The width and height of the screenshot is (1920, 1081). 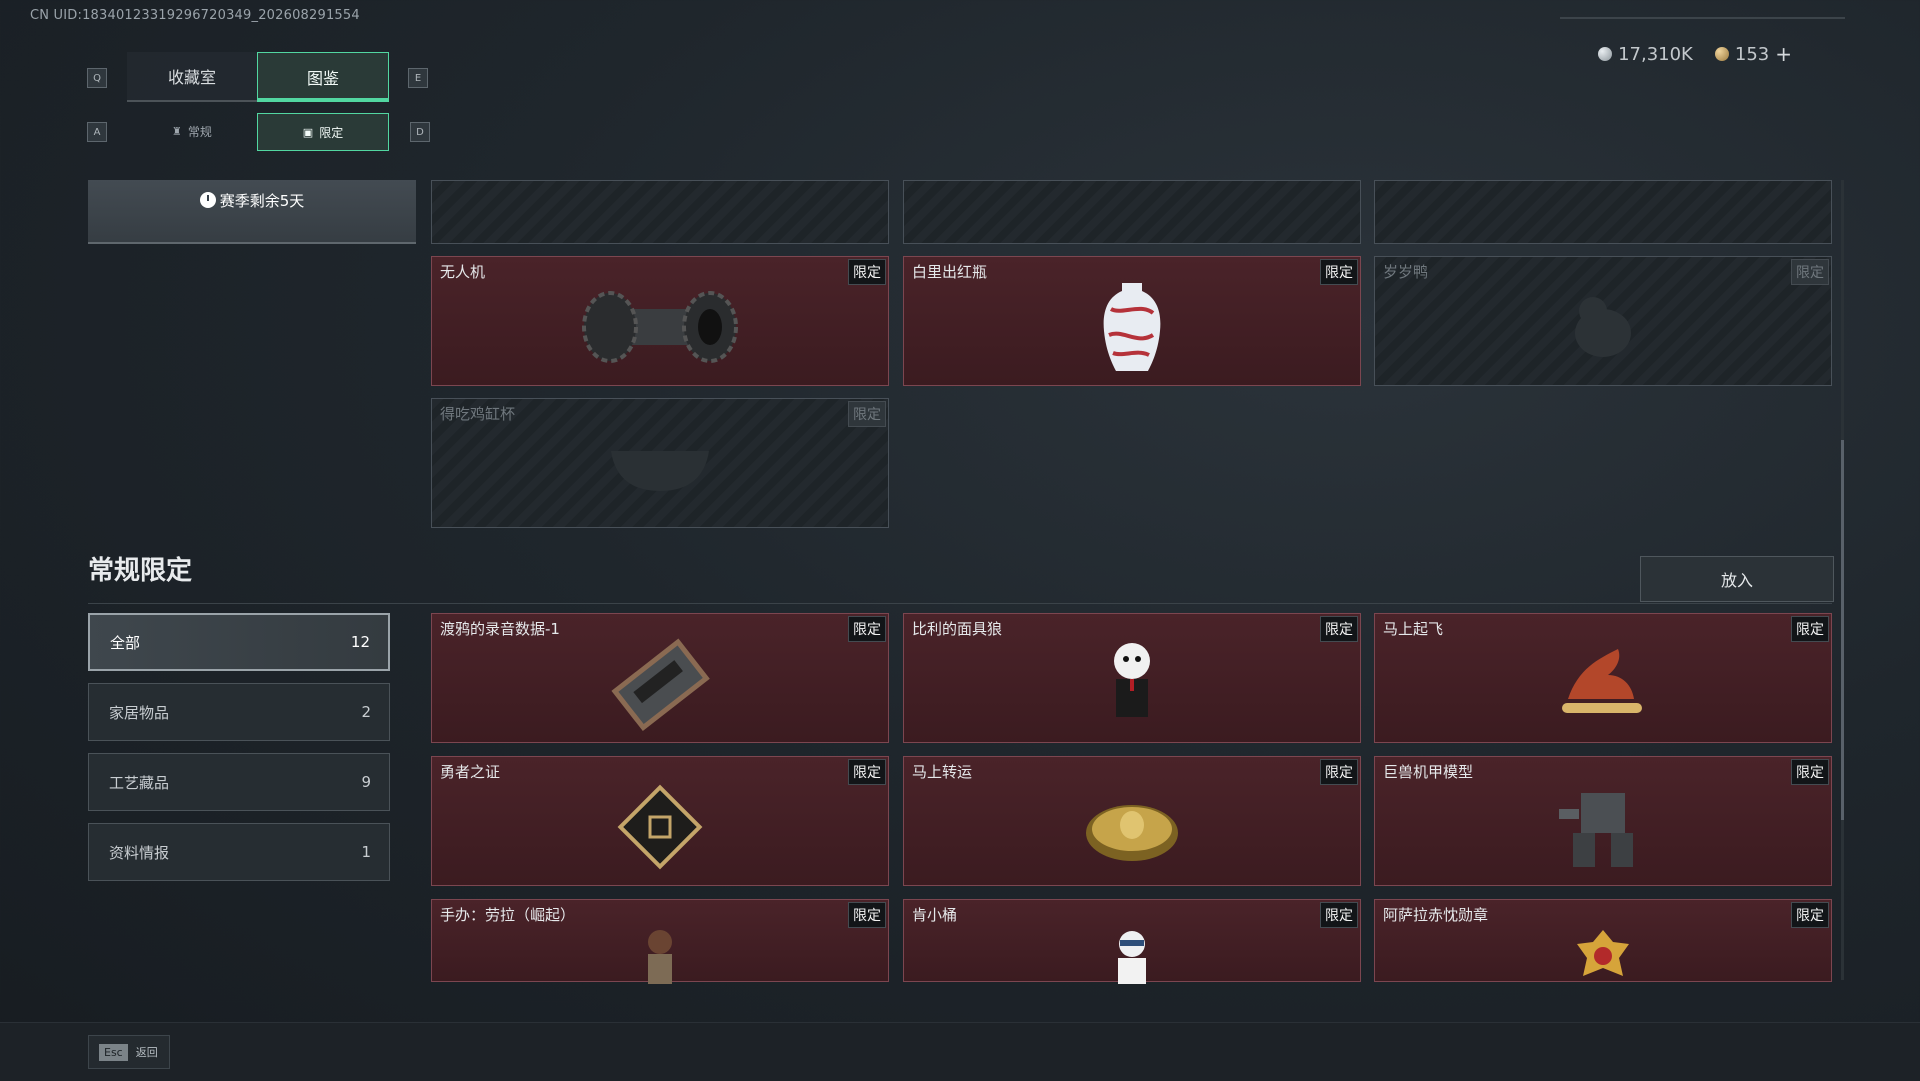 I want to click on image-icon: ▣, so click(x=308, y=132).